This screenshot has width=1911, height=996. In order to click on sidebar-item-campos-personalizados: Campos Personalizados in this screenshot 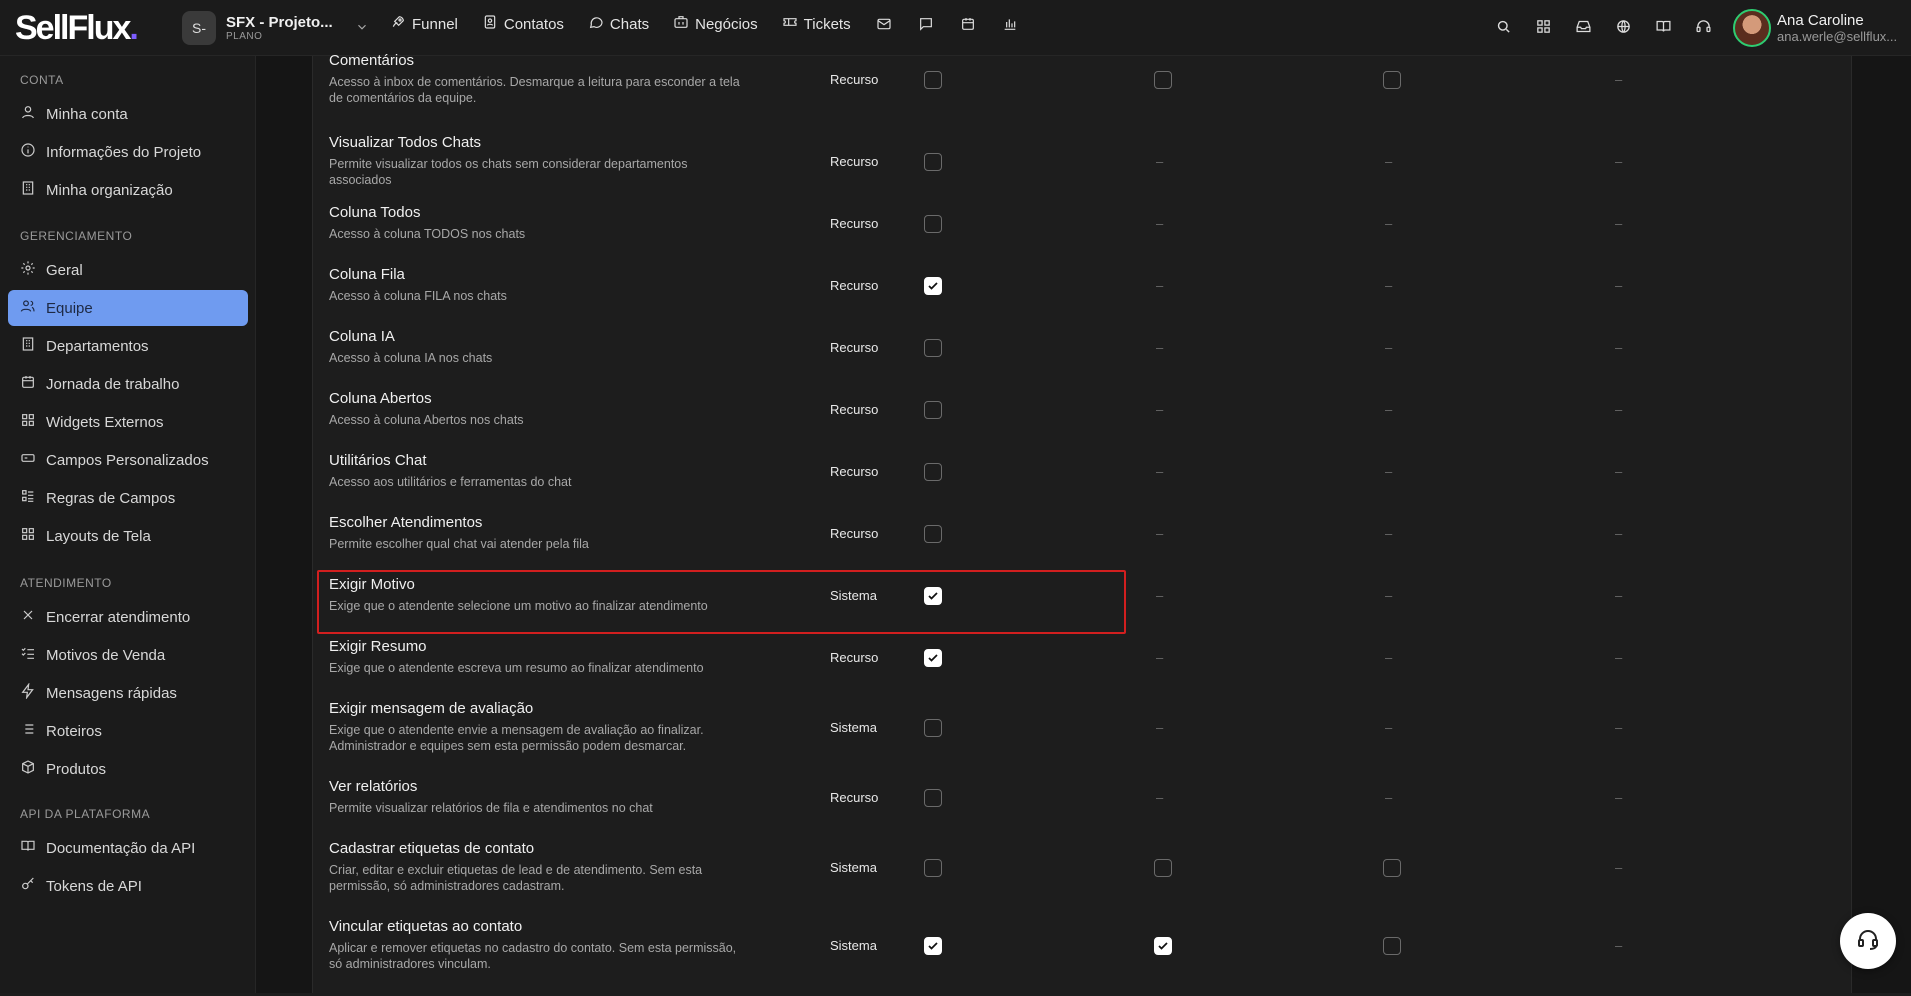, I will do `click(128, 460)`.